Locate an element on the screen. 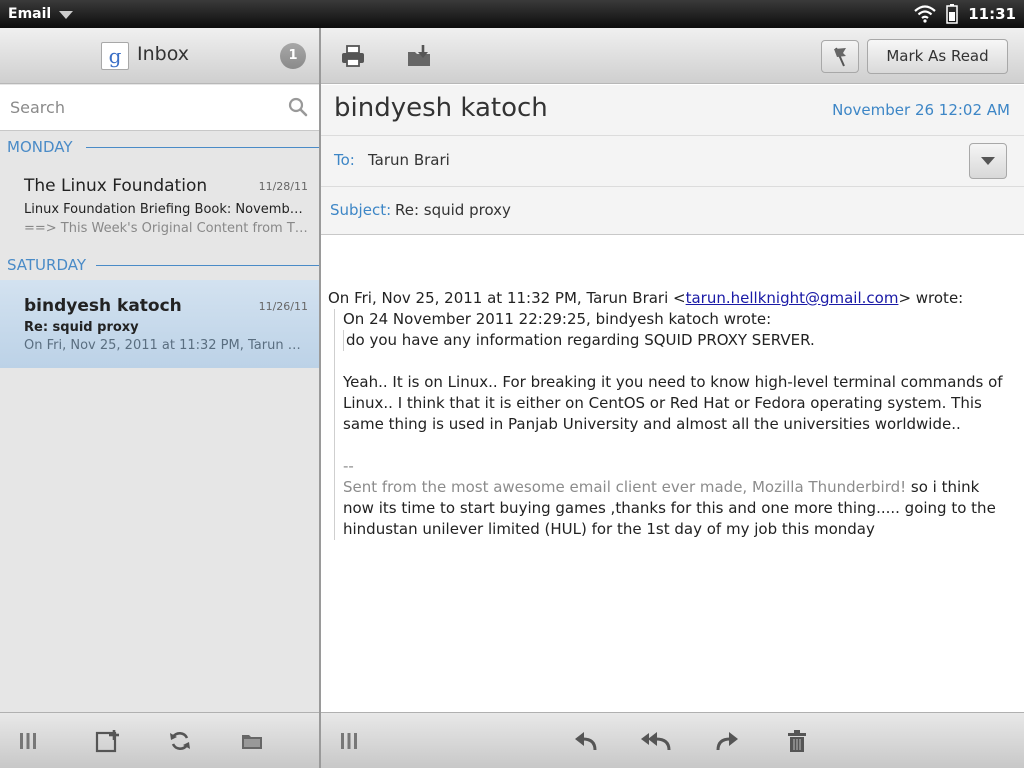  compose-button is located at coordinates (108, 741).